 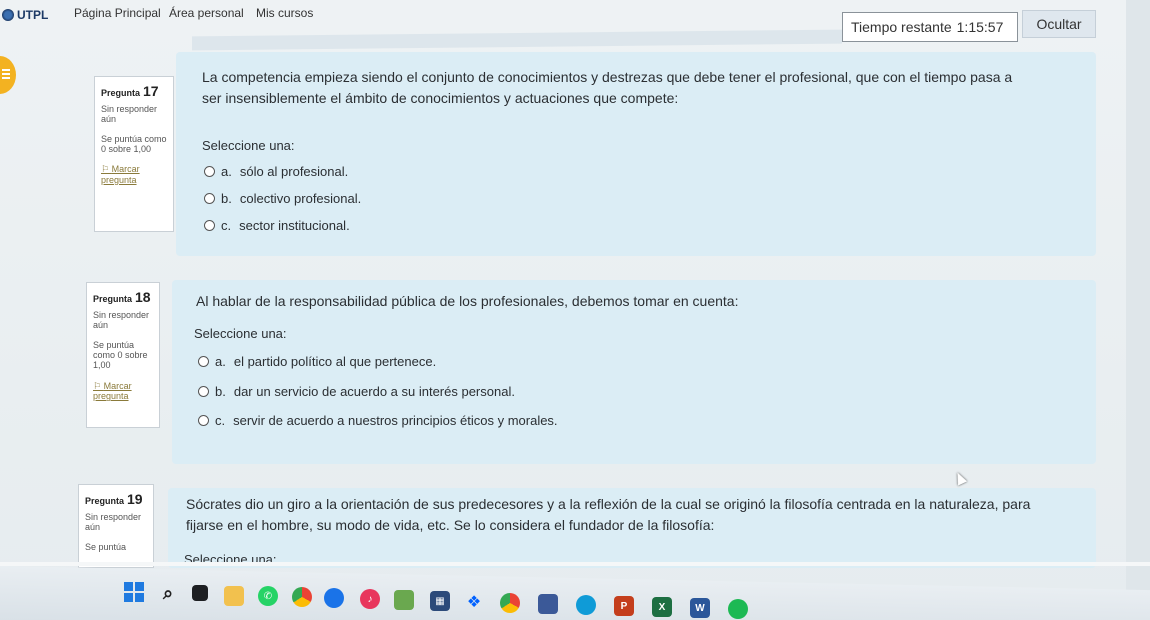 I want to click on hide-timer-button: Ocultar, so click(x=1059, y=24).